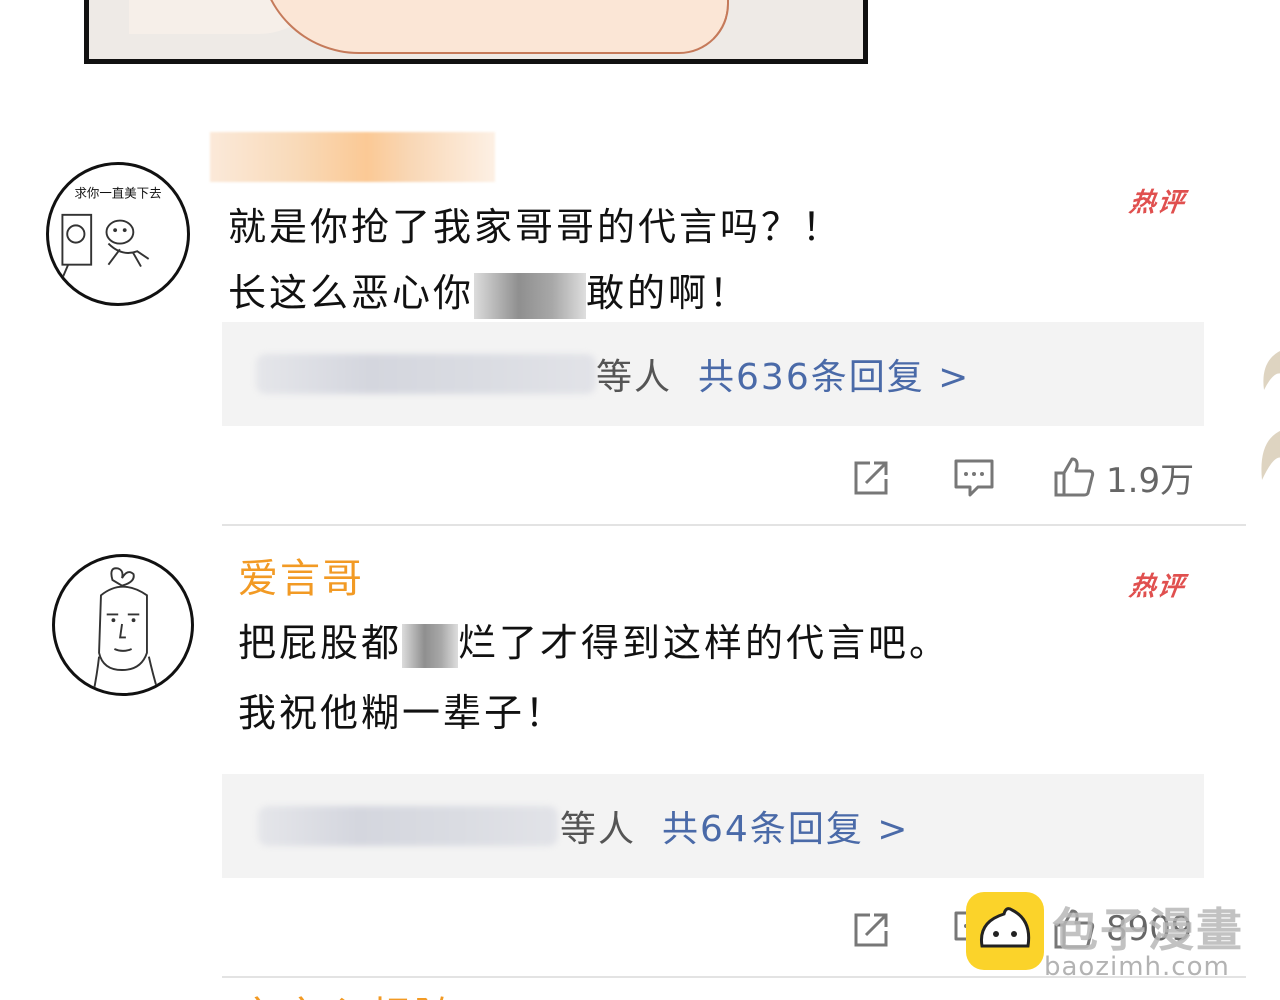 Image resolution: width=1280 pixels, height=1000 pixels. I want to click on reply-summary-text: 等人 共64条回复 >, so click(734, 826).